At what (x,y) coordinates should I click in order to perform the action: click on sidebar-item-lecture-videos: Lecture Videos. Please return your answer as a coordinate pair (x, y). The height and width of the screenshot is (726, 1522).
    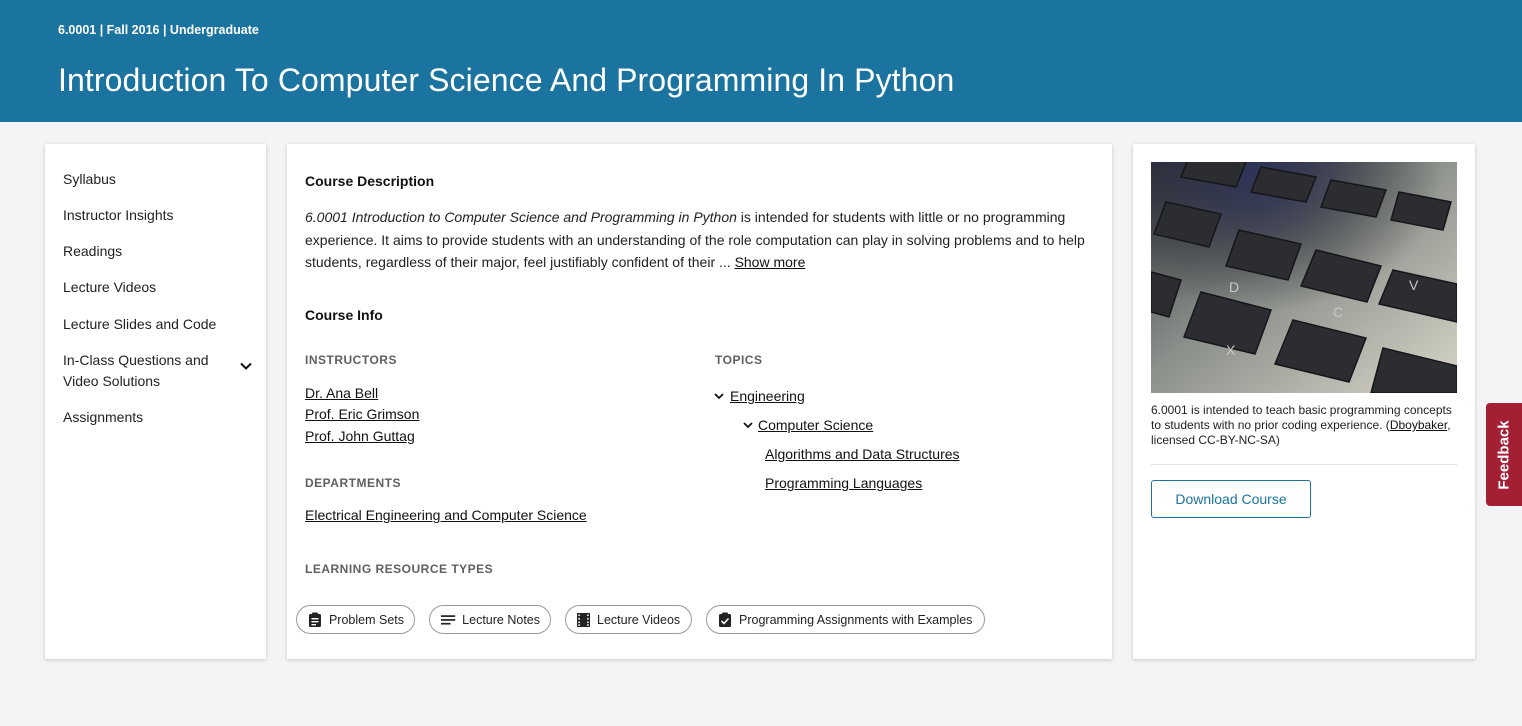
    Looking at the image, I should click on (109, 287).